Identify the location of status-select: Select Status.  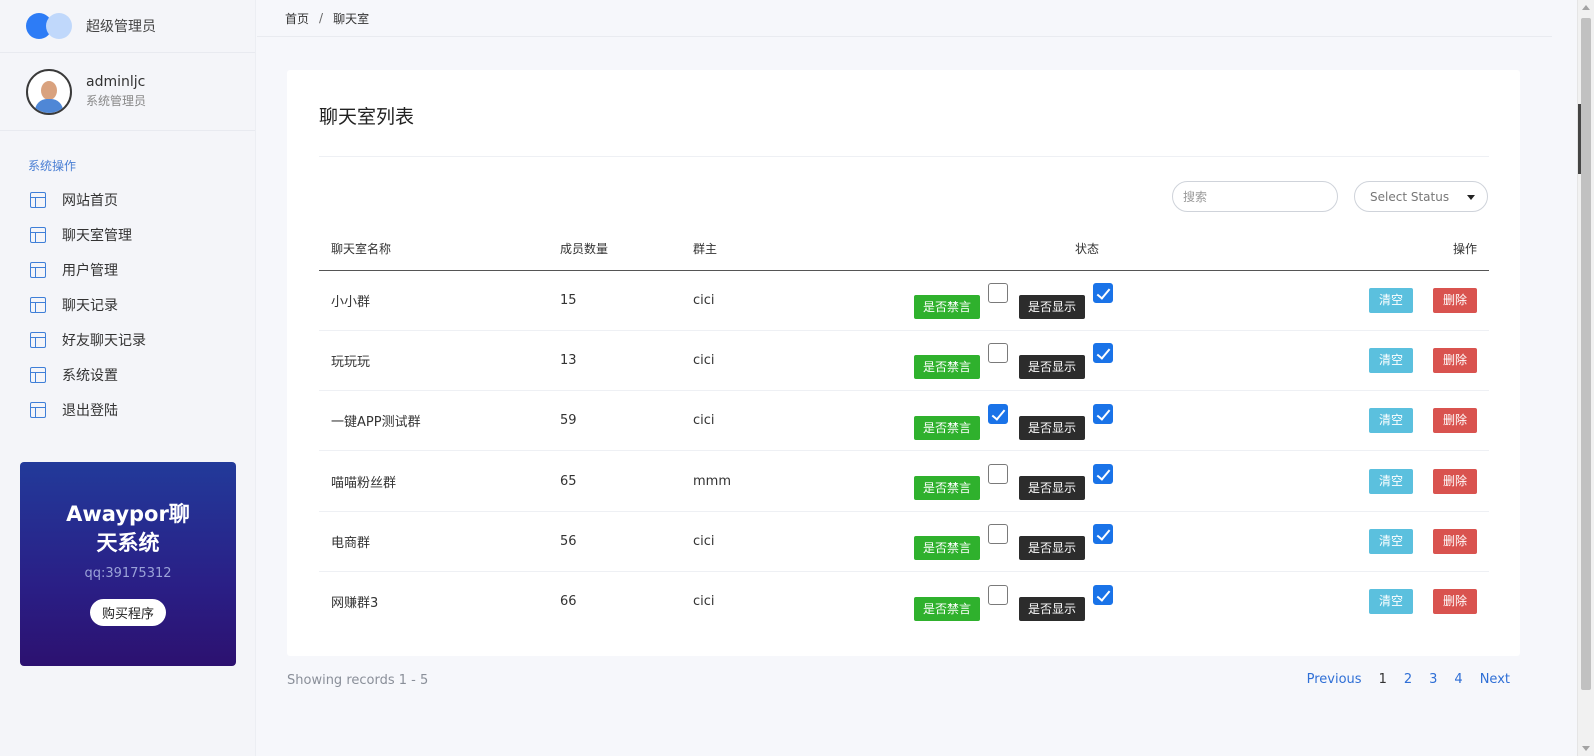
(1421, 196).